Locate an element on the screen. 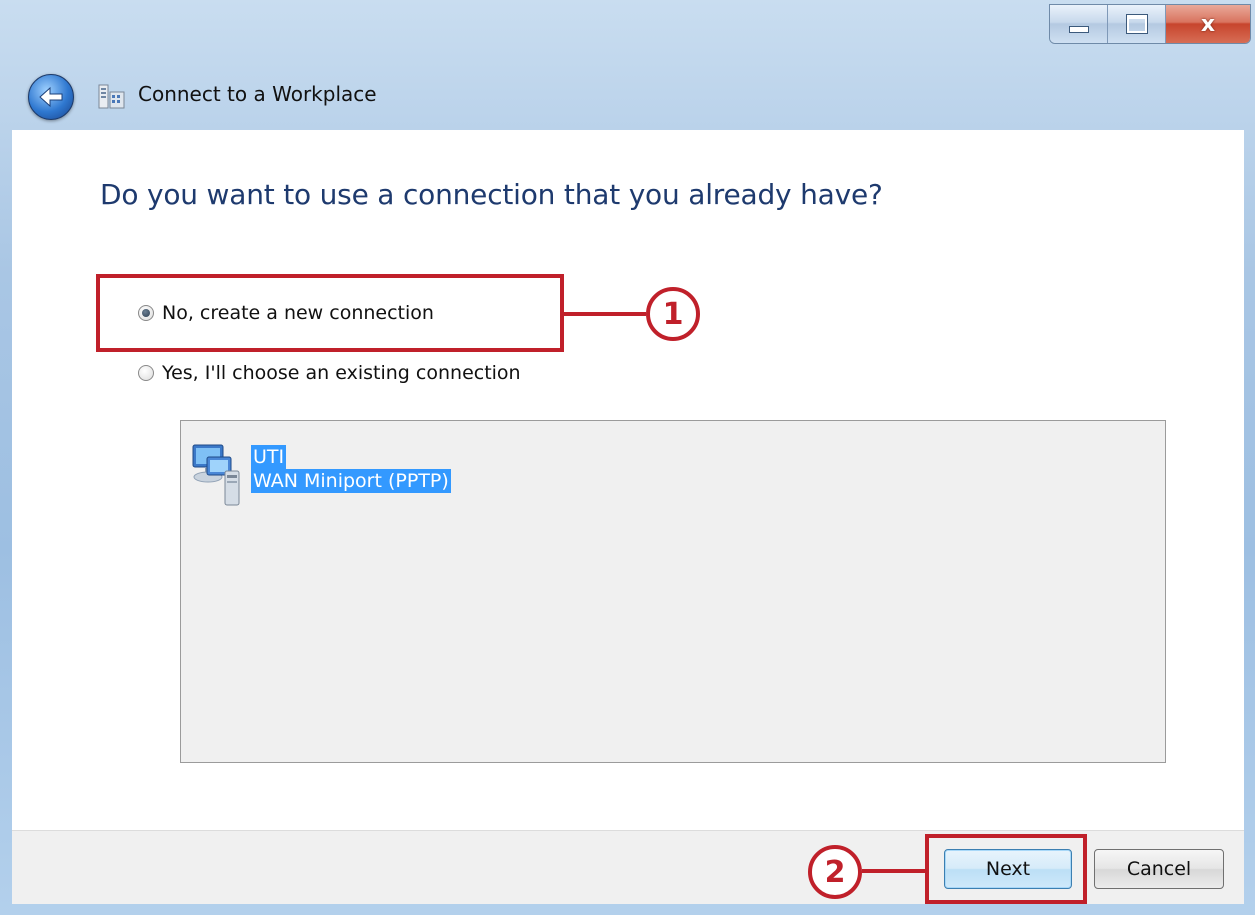 The image size is (1255, 915). back-button is located at coordinates (51, 97).